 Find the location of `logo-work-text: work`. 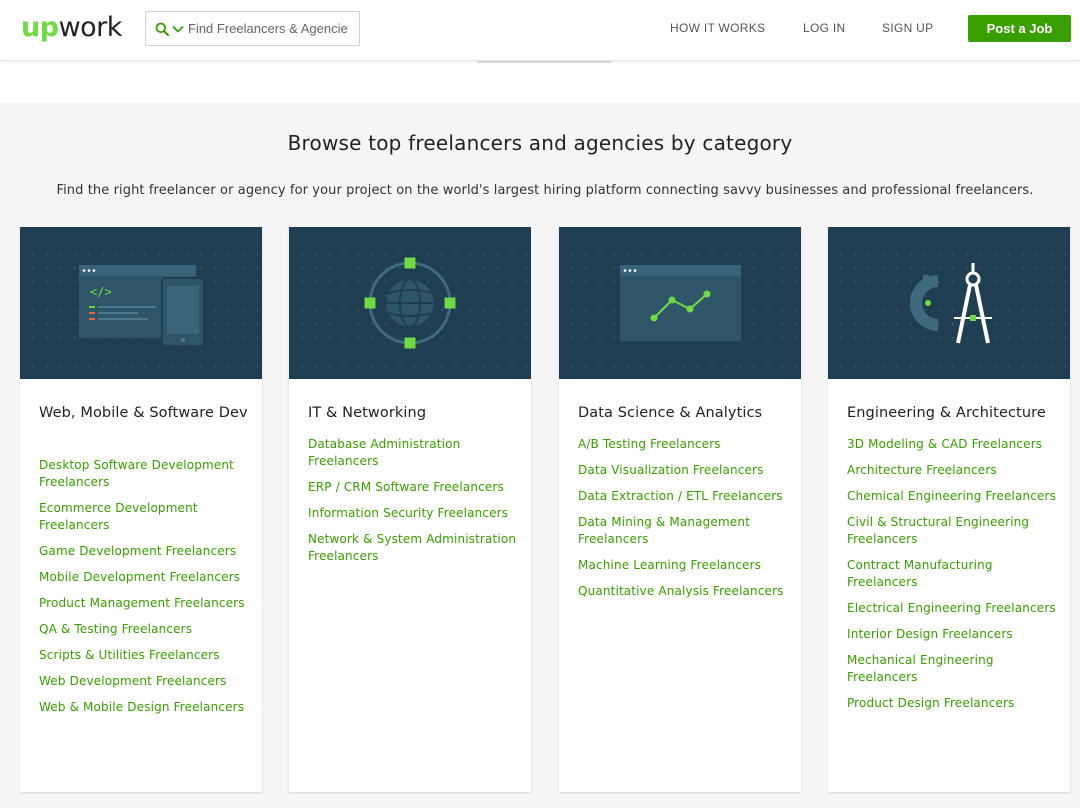

logo-work-text: work is located at coordinates (90, 27).